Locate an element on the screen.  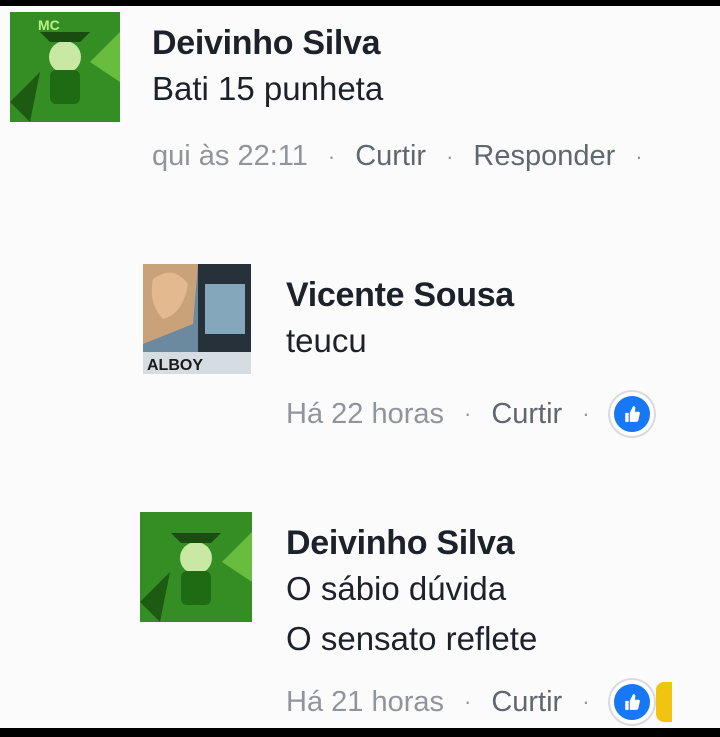
avatar-image: ALBOY is located at coordinates (197, 319).